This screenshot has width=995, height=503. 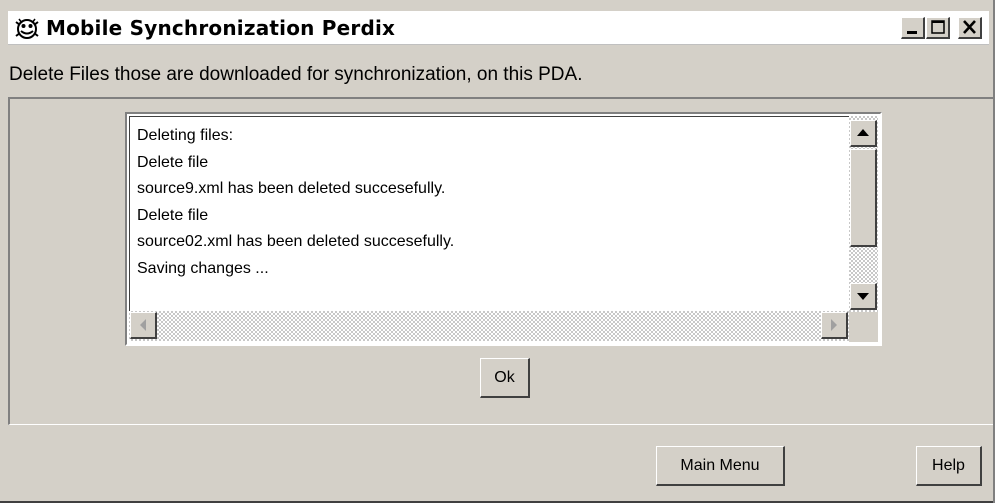 What do you see at coordinates (720, 466) in the screenshot?
I see `main-menu-button: Main Menu` at bounding box center [720, 466].